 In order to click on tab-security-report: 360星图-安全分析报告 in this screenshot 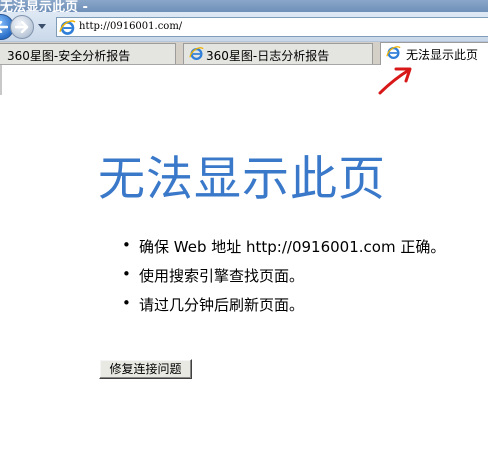, I will do `click(88, 53)`.